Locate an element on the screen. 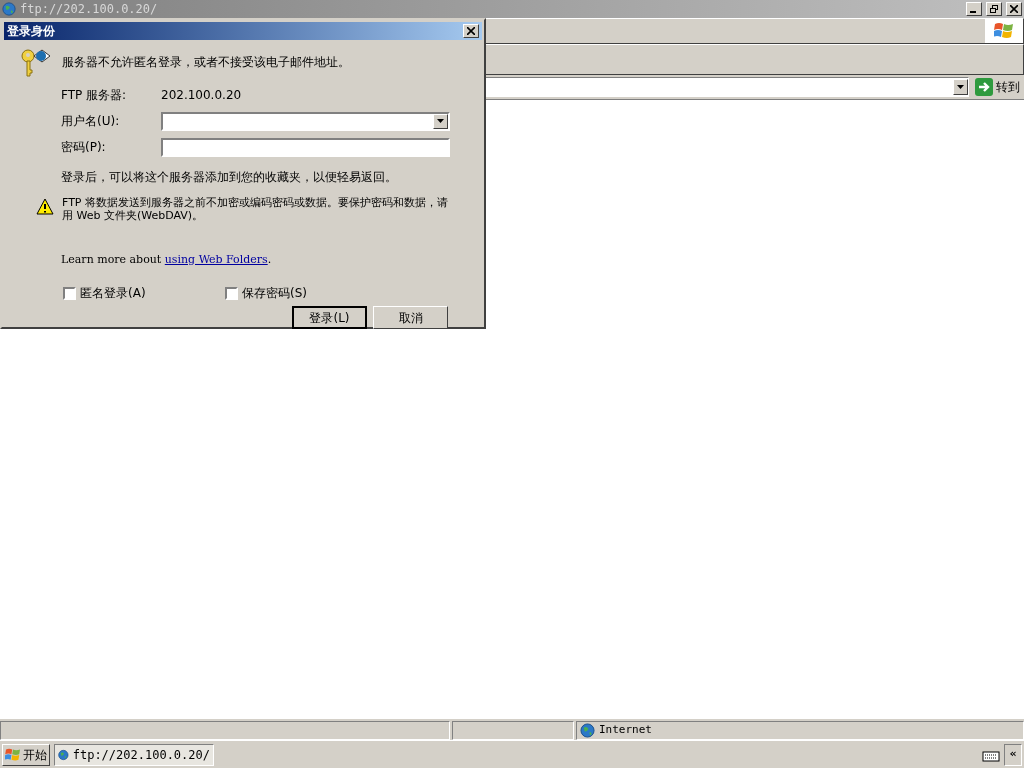  field-label: 用户名(U): is located at coordinates (91, 121).